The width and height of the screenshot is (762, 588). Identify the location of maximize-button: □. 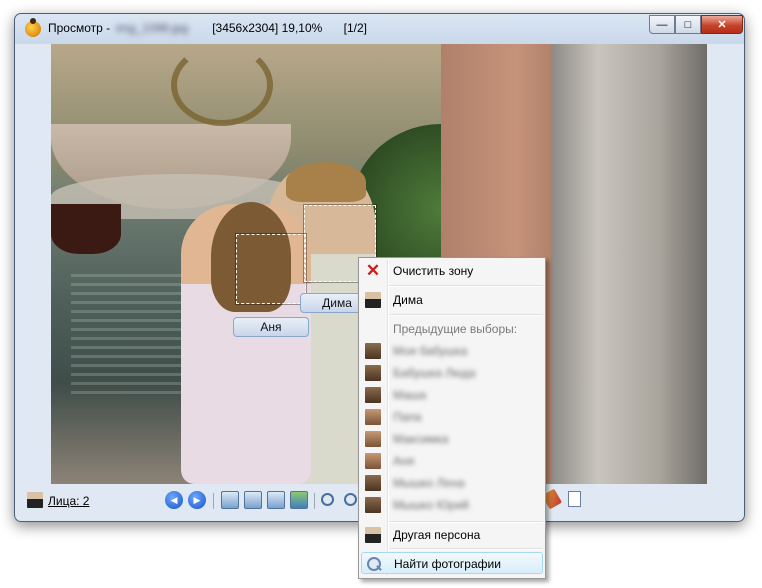
(688, 24).